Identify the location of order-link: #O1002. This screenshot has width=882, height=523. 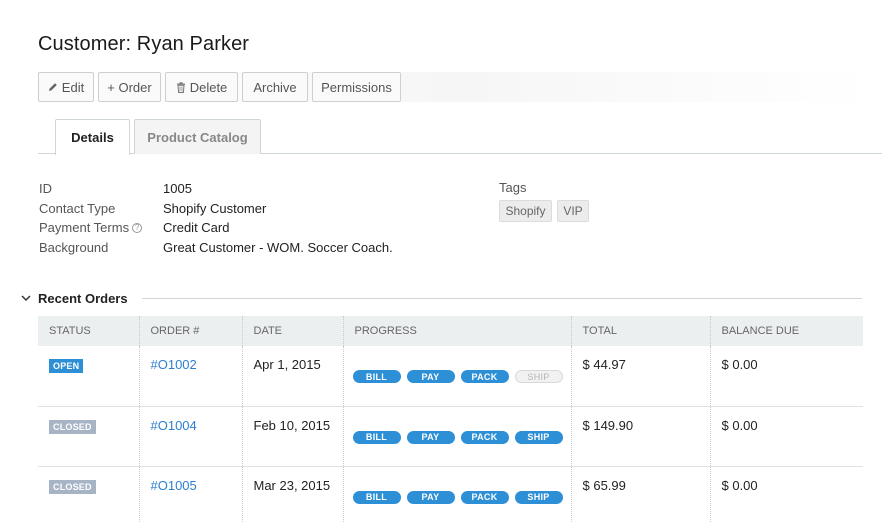
(174, 364).